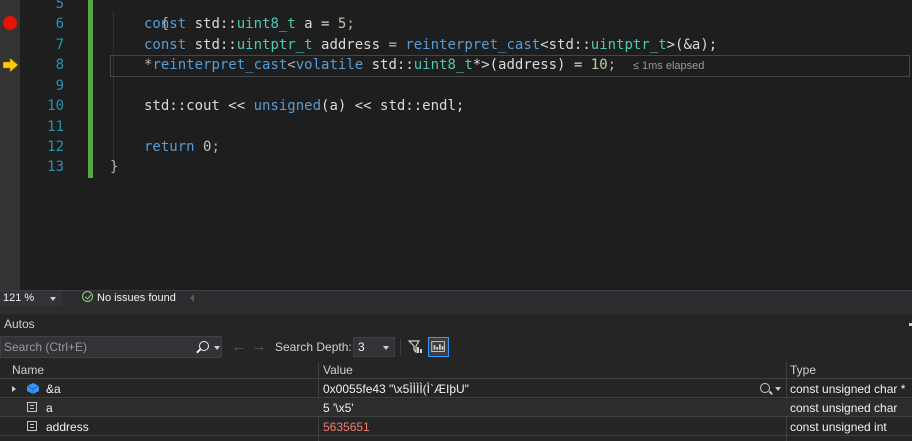 Image resolution: width=912 pixels, height=441 pixels. Describe the element at coordinates (97, 347) in the screenshot. I see `search-input` at that location.